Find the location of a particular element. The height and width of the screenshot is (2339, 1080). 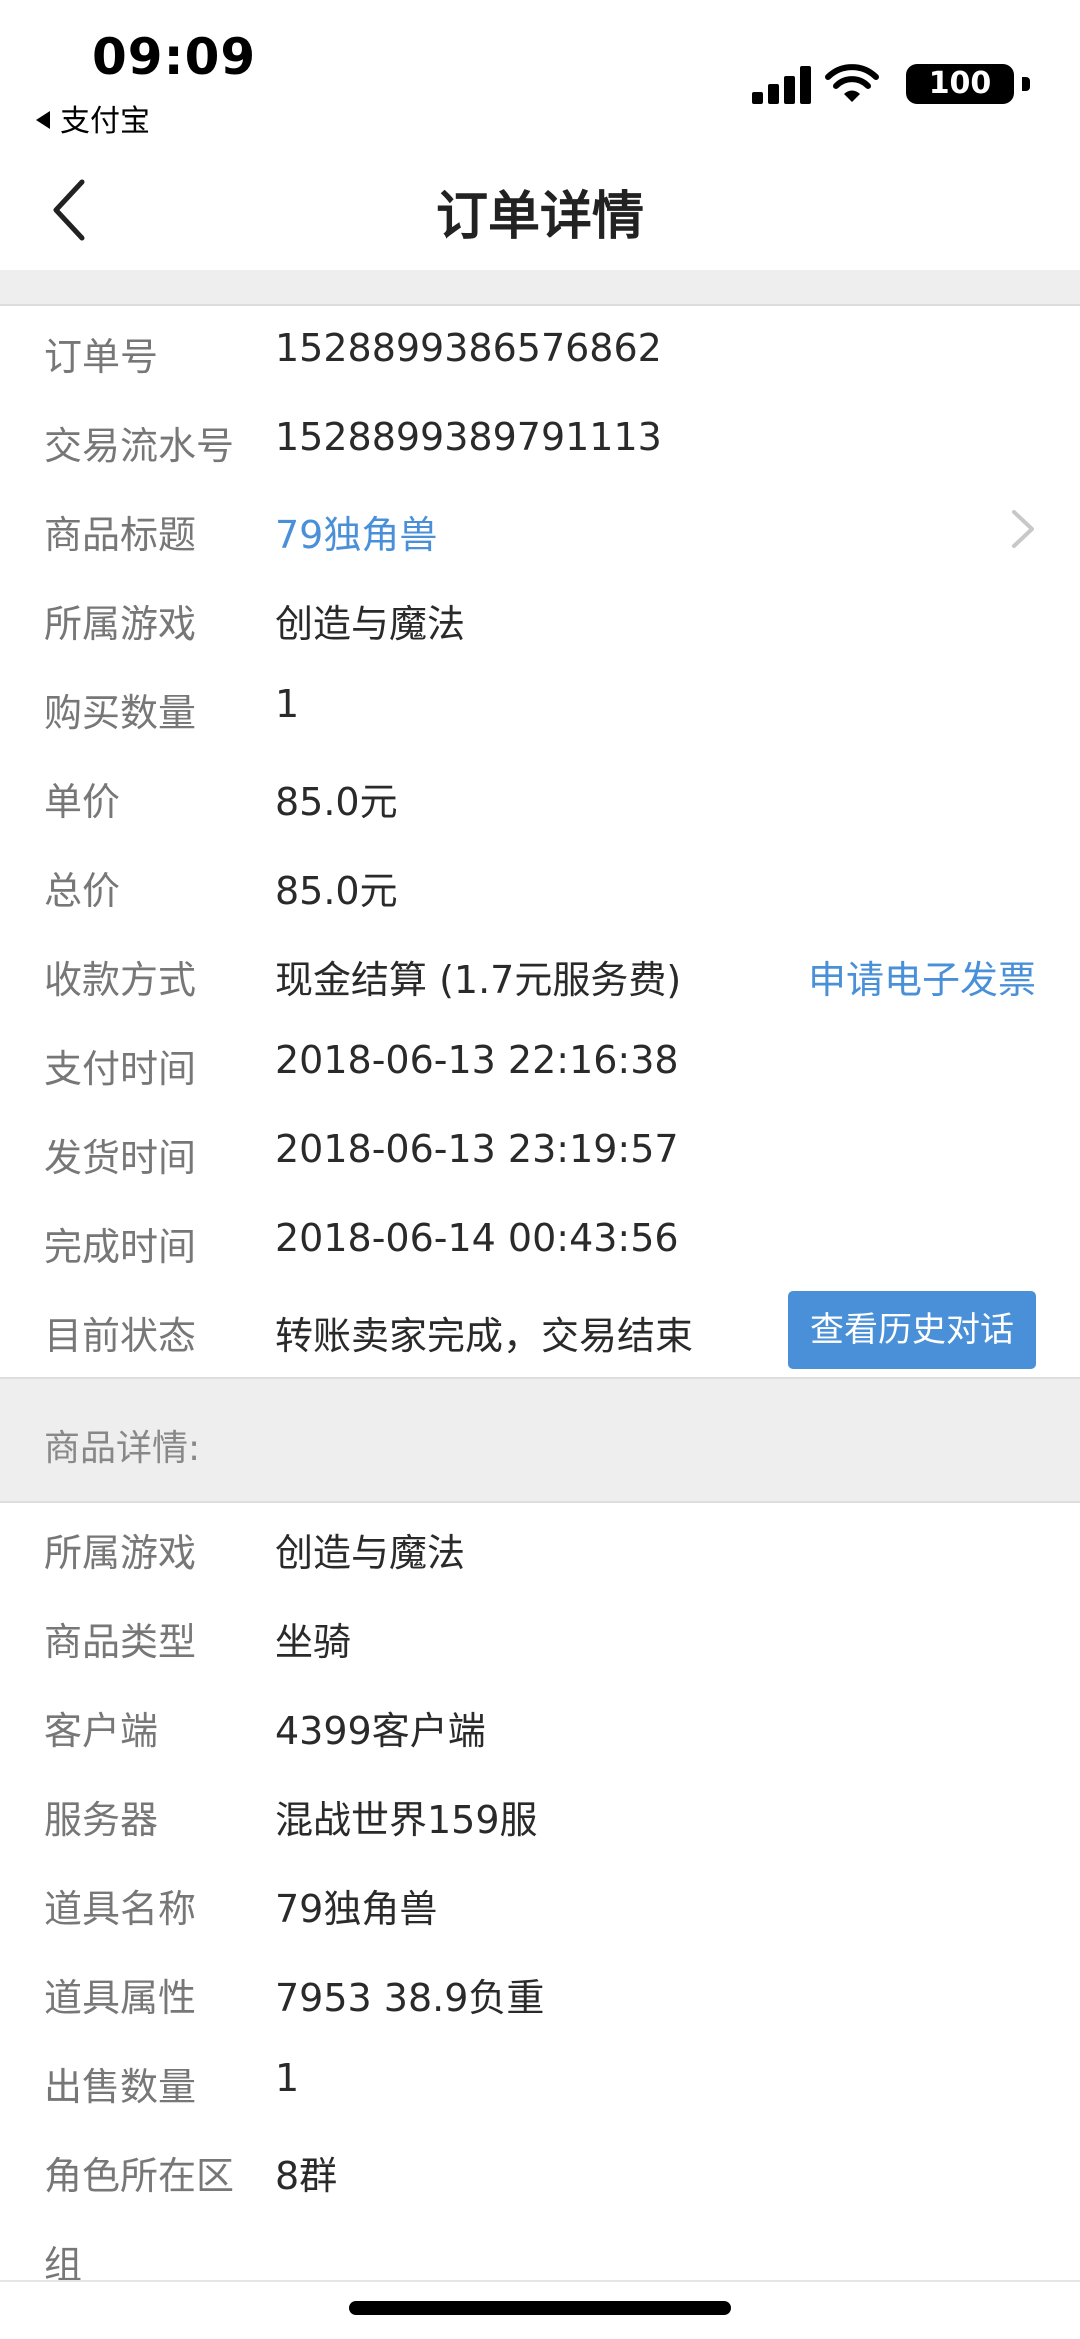

status-time: 09:09 is located at coordinates (174, 57).